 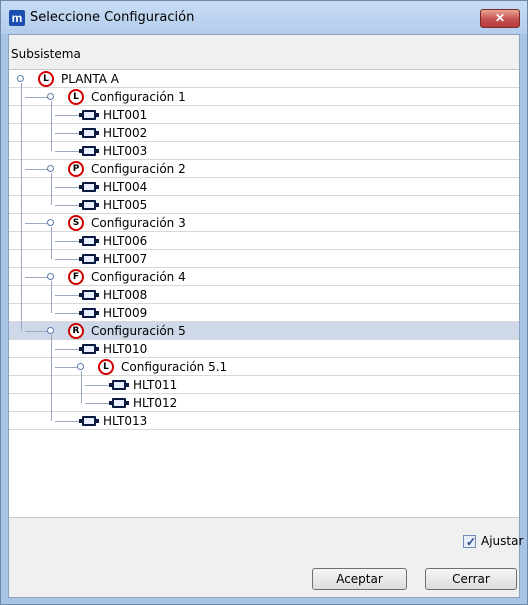 What do you see at coordinates (155, 403) in the screenshot?
I see `tree-node-label: HLT012` at bounding box center [155, 403].